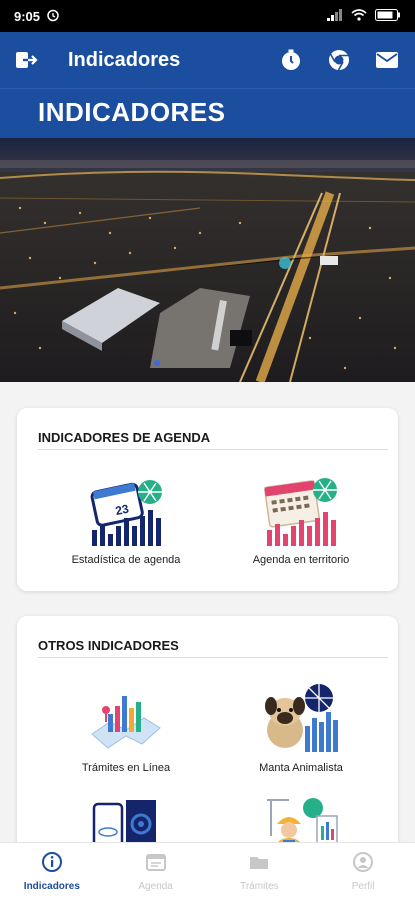 This screenshot has width=415, height=900. What do you see at coordinates (26, 60) in the screenshot?
I see `logout-icon` at bounding box center [26, 60].